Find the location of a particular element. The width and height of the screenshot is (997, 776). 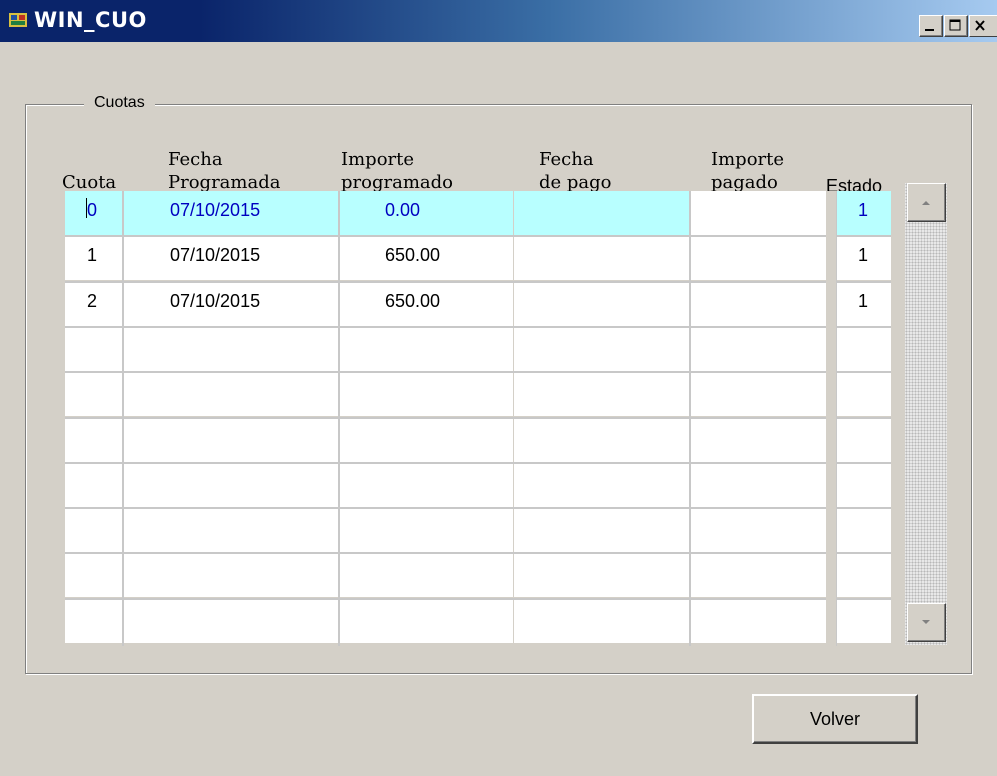

cell-importe-programado-row-2: 650.00 is located at coordinates (426, 304).